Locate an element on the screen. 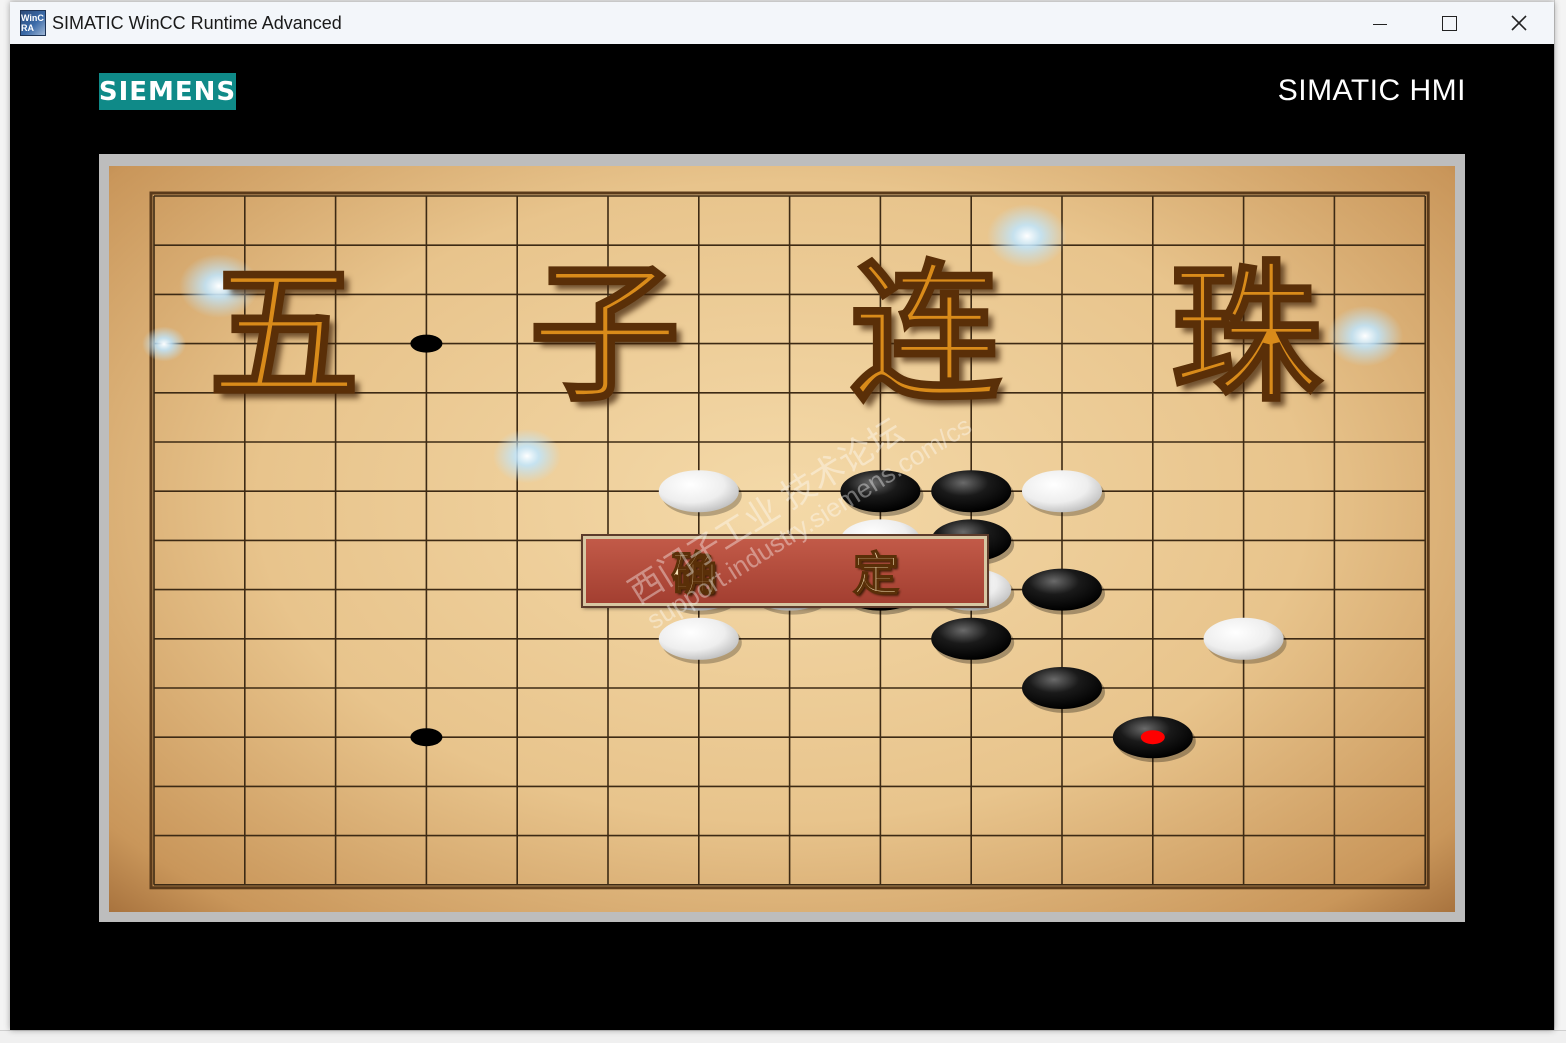 The height and width of the screenshot is (1043, 1566). app-icon-text: WinC RA is located at coordinates (32, 23).